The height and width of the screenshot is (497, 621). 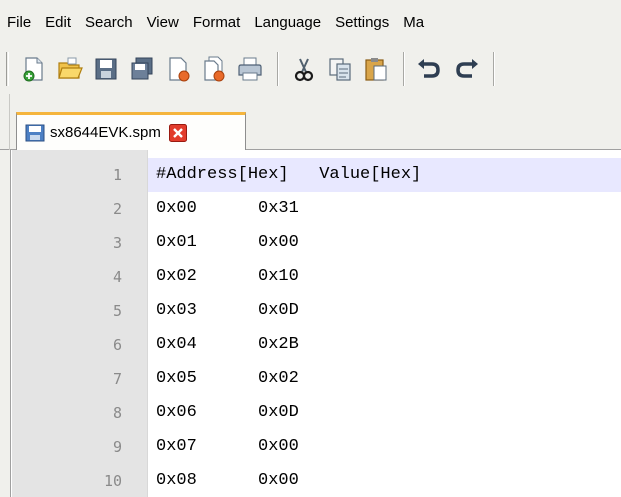 I want to click on line-text: 0x08 0x00, so click(x=227, y=480).